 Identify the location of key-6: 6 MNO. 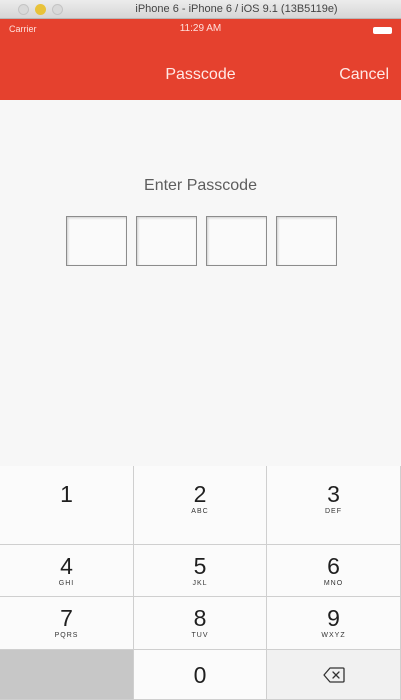
(334, 571).